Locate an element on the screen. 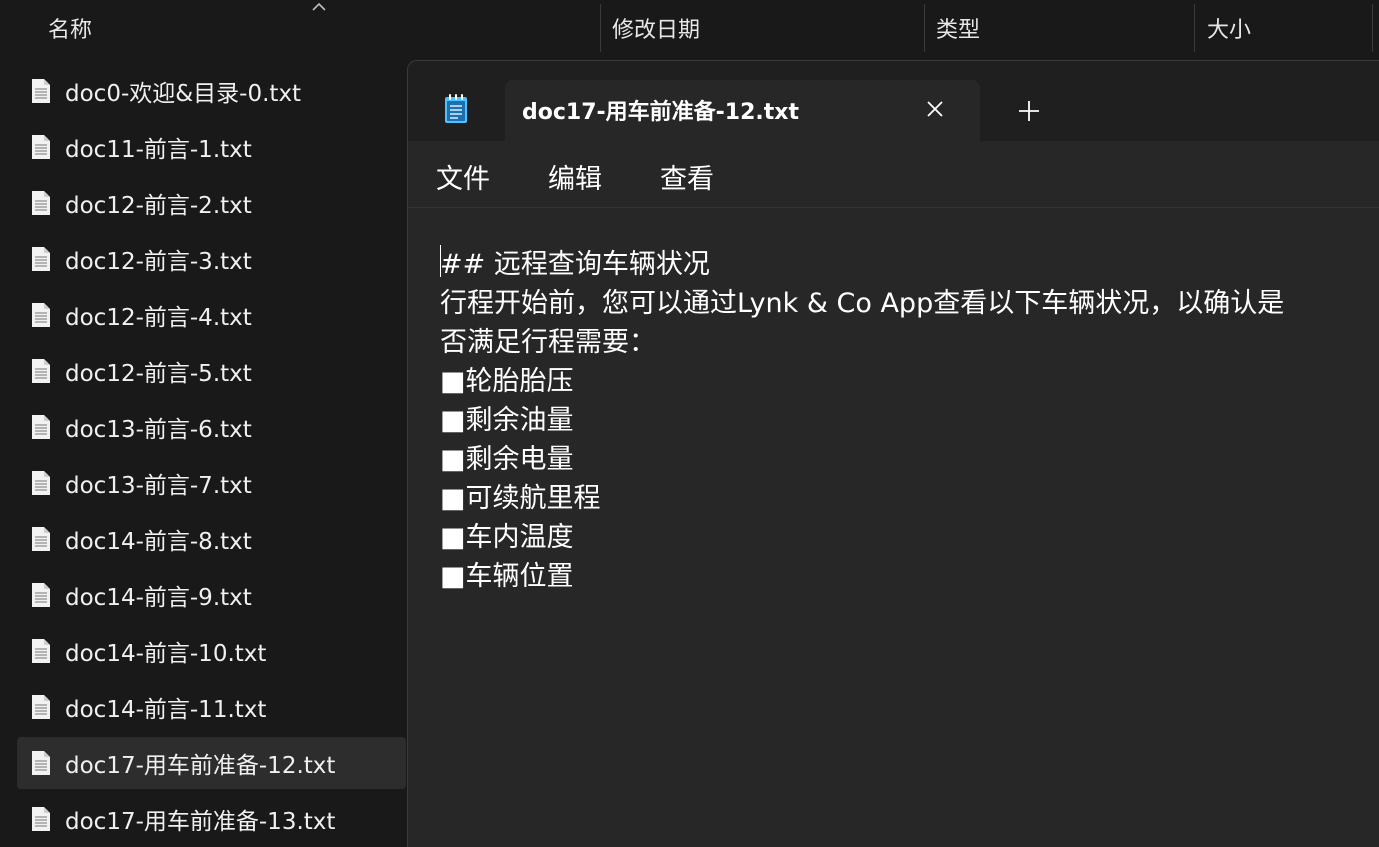 This screenshot has width=1379, height=847. file-name: doc14-前言-10.txt is located at coordinates (166, 654).